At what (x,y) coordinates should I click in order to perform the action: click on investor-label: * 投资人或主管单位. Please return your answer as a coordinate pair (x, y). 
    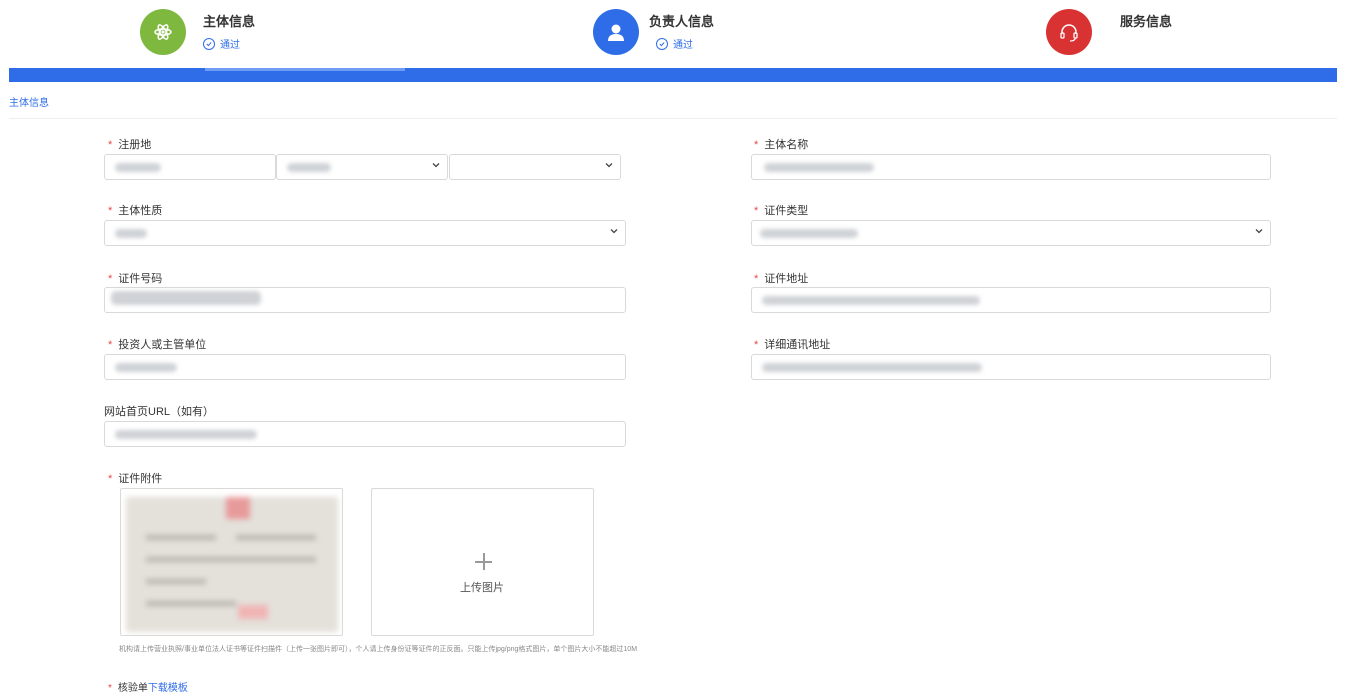
    Looking at the image, I should click on (157, 345).